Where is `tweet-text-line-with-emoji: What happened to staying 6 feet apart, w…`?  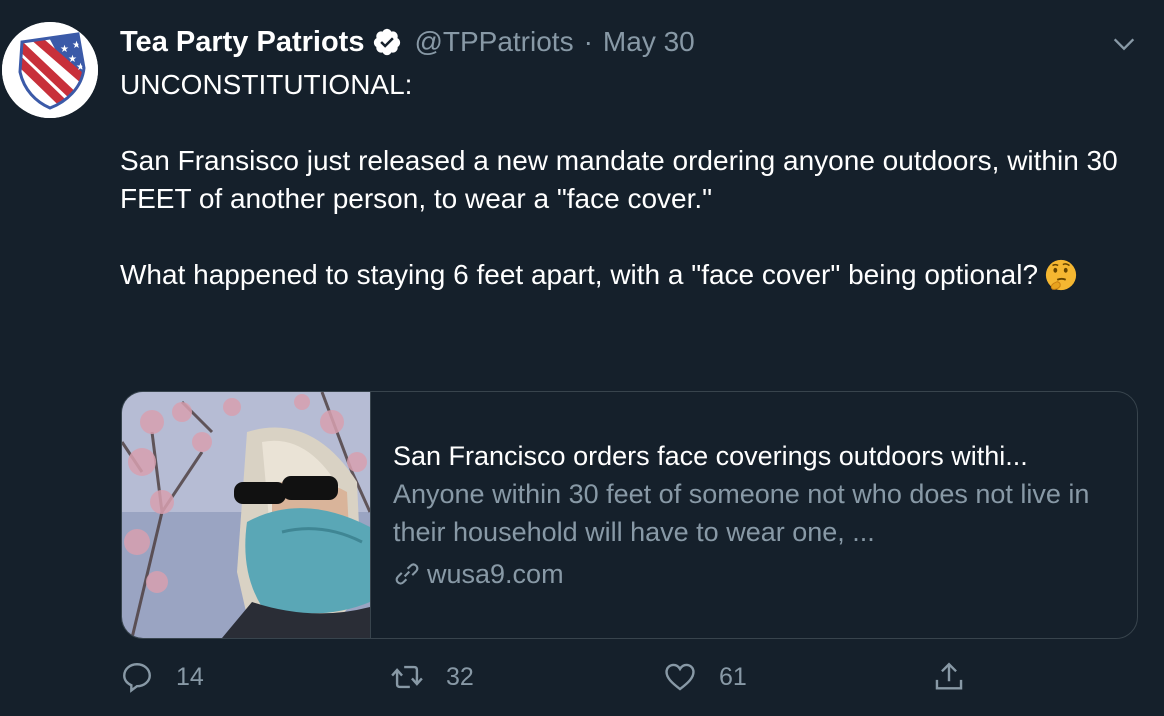 tweet-text-line-with-emoji: What happened to staying 6 feet apart, w… is located at coordinates (625, 275).